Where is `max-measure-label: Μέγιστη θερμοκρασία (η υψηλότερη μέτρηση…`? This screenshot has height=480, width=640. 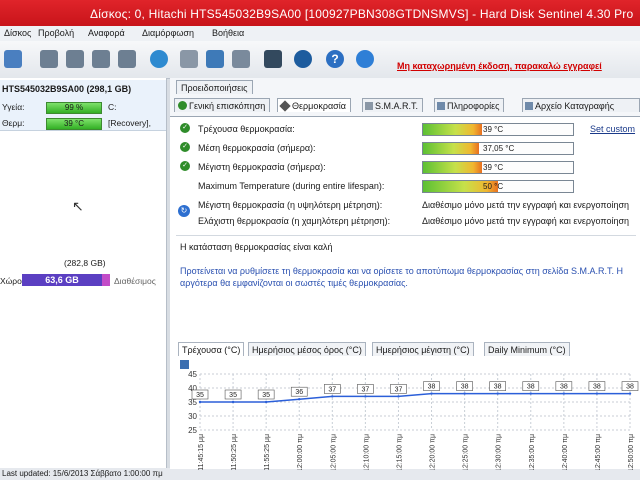 max-measure-label: Μέγιστη θερμοκρασία (η υψηλότερη μέτρηση… is located at coordinates (290, 205).